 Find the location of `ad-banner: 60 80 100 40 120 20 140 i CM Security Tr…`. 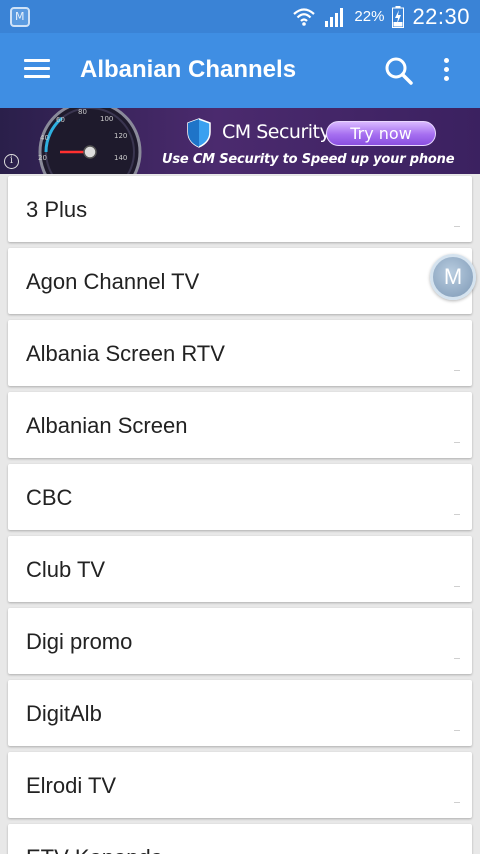

ad-banner: 60 80 100 40 120 20 140 i CM Security Tr… is located at coordinates (240, 141).